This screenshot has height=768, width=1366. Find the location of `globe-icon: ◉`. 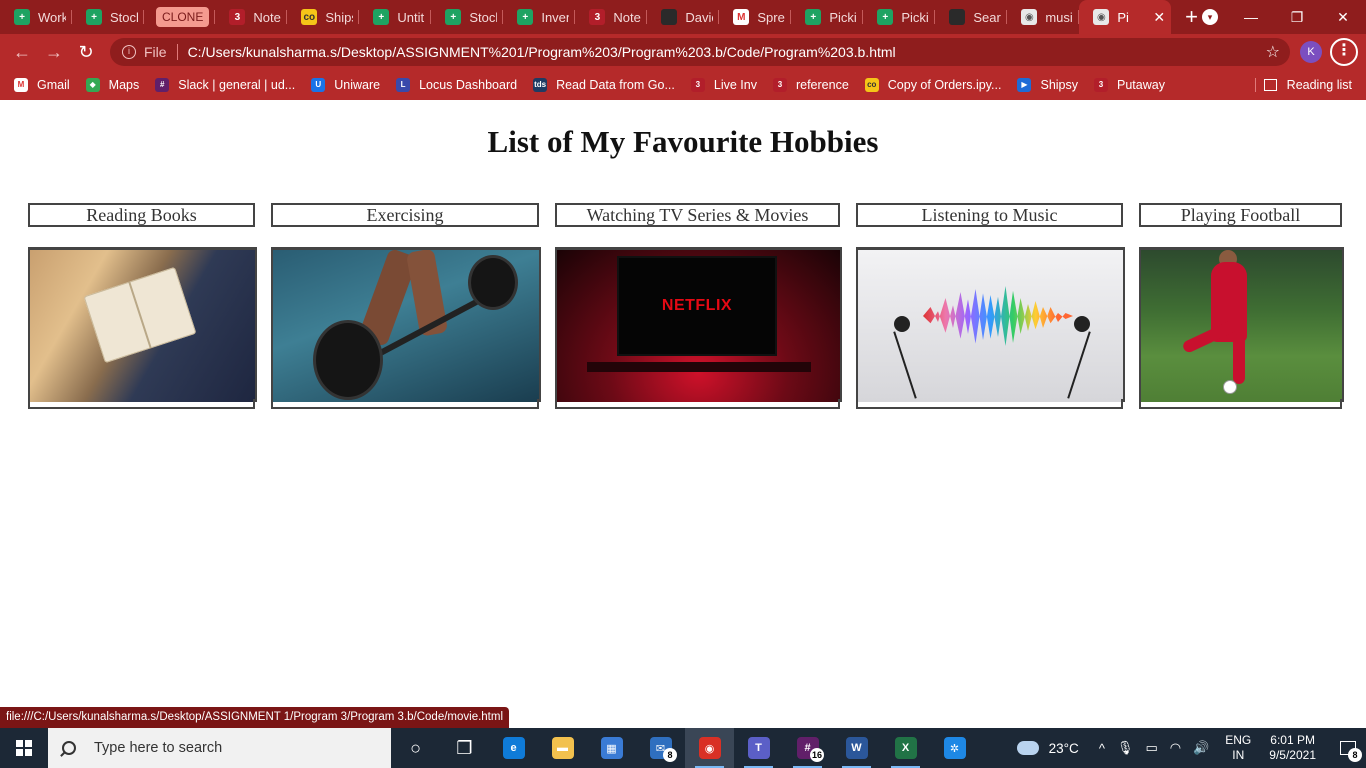

globe-icon: ◉ is located at coordinates (1101, 17).